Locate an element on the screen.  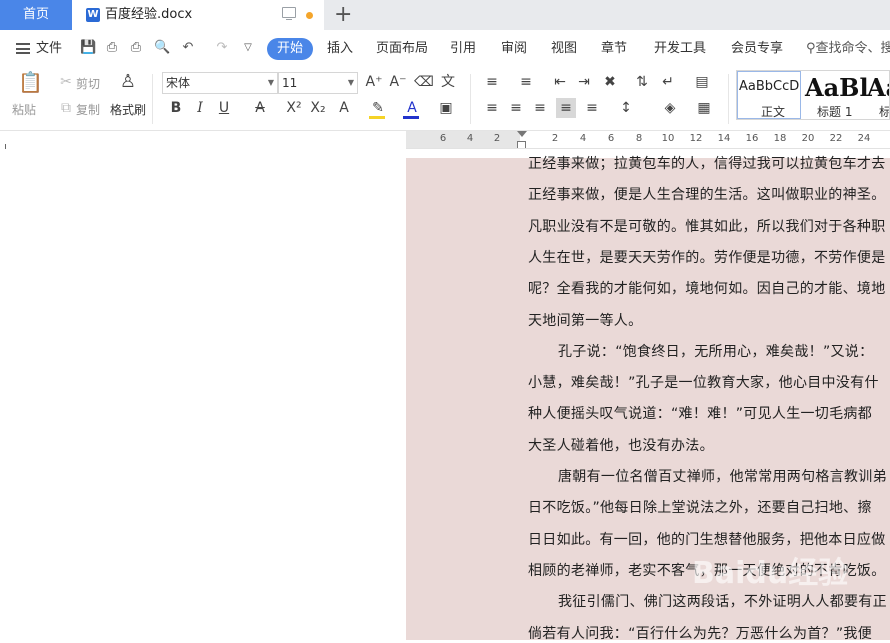
hanging-indent-marker is located at coordinates (521, 144).